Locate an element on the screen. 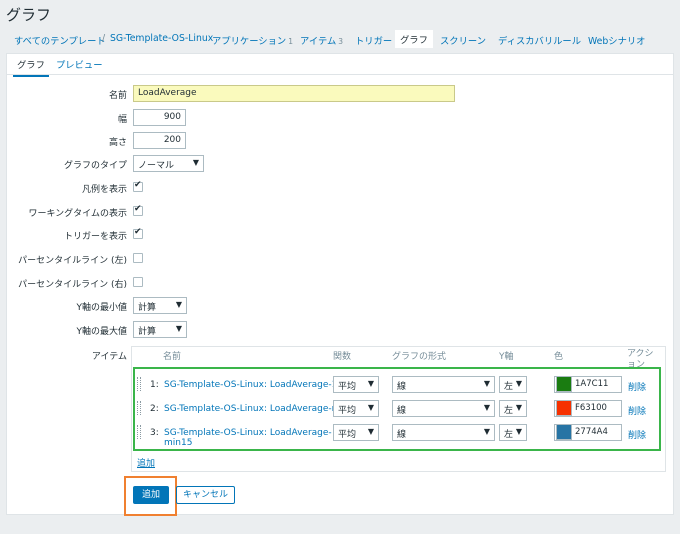 This screenshot has height=534, width=680. graph-type-select: ノーマル ▼ is located at coordinates (168, 163).